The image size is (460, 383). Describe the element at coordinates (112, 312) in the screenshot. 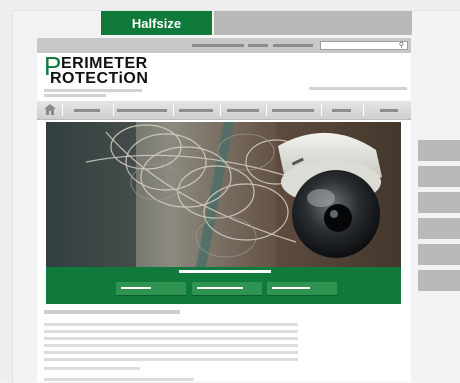

I see `article-heading` at that location.